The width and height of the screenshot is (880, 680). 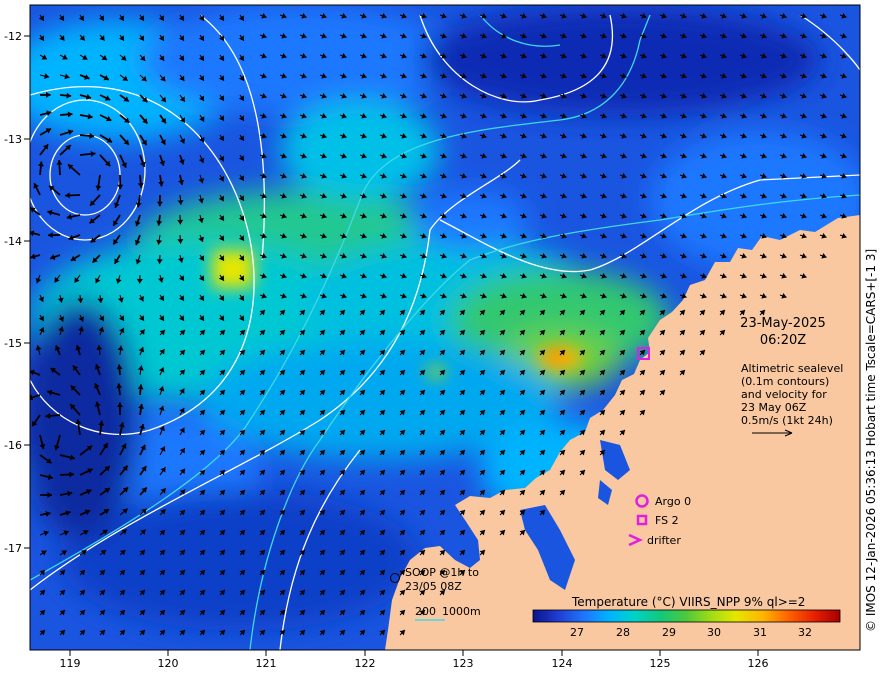 I want to click on legend-line: 23 May 06Z, so click(x=774, y=407).